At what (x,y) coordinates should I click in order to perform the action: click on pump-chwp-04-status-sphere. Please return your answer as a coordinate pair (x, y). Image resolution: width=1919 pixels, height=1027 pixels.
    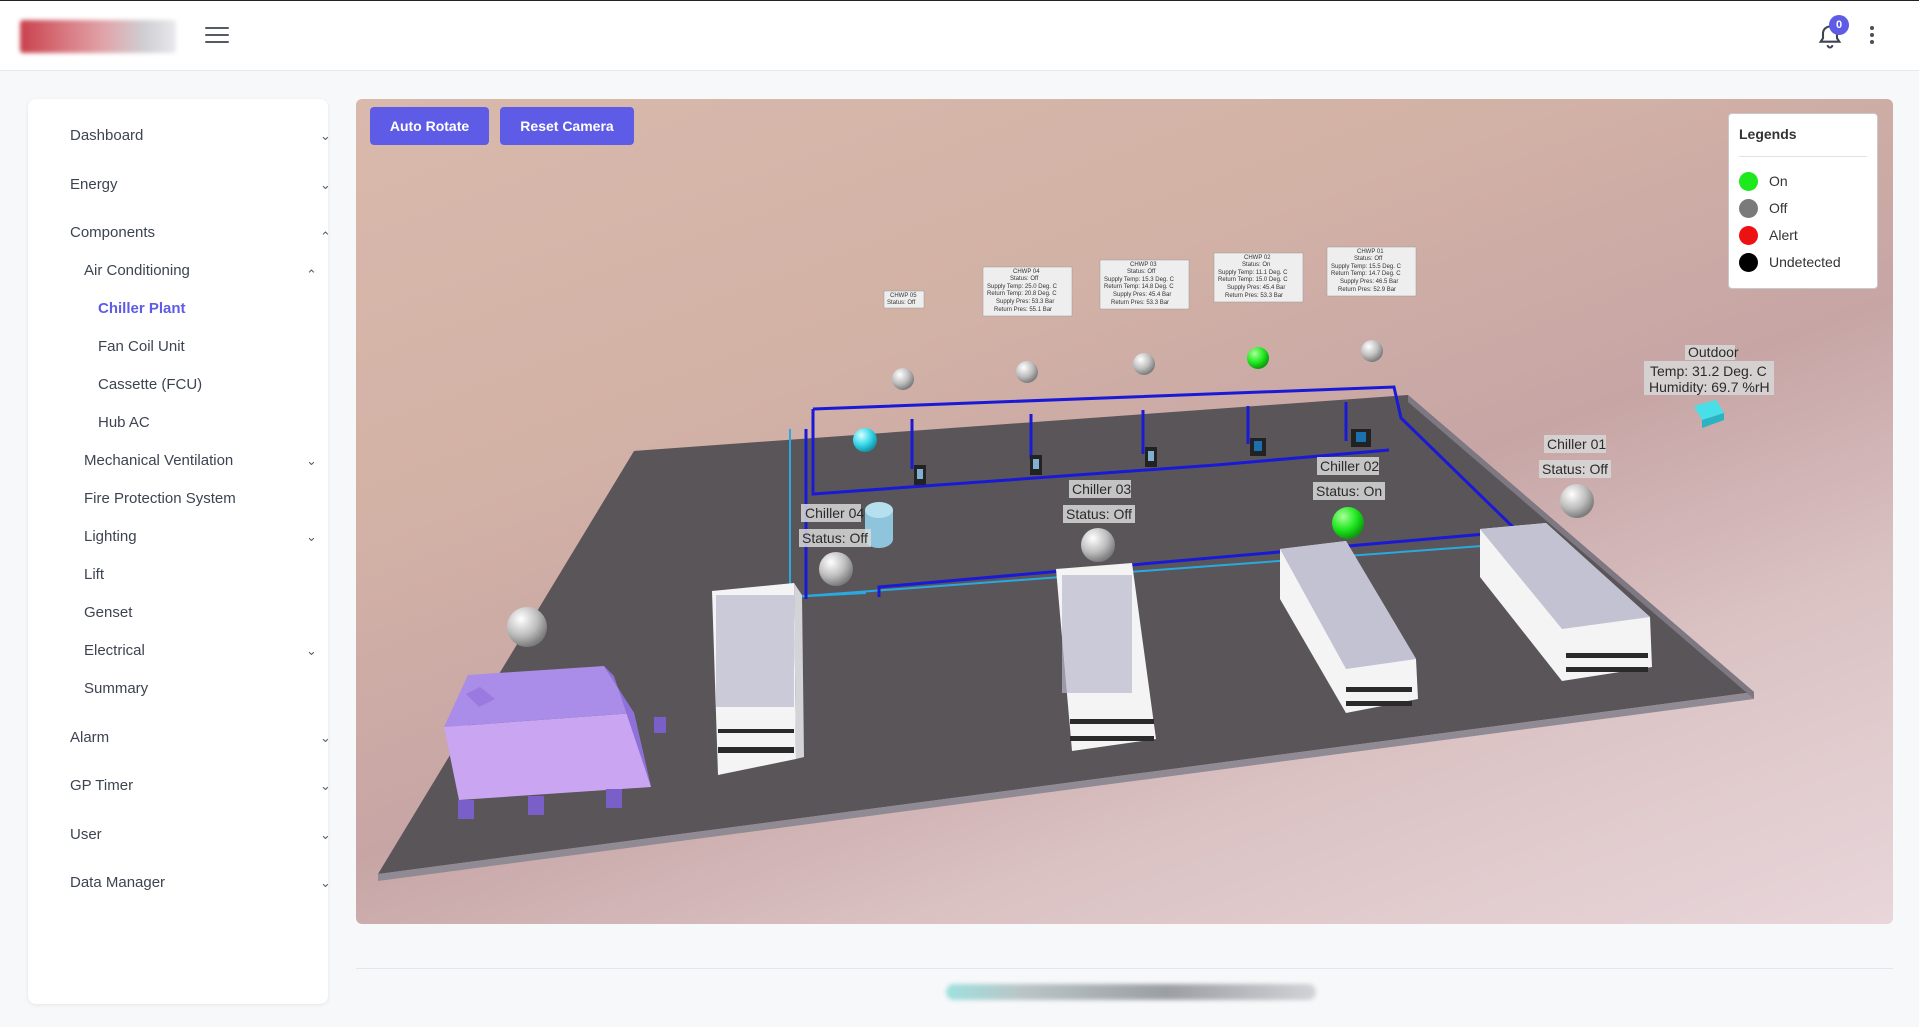
    Looking at the image, I should click on (1027, 372).